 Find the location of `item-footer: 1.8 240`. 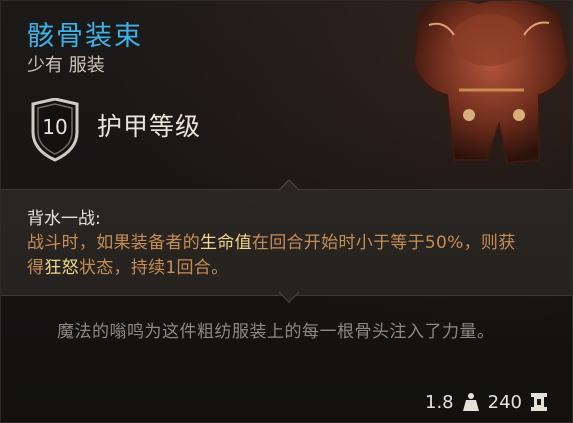

item-footer: 1.8 240 is located at coordinates (486, 402).